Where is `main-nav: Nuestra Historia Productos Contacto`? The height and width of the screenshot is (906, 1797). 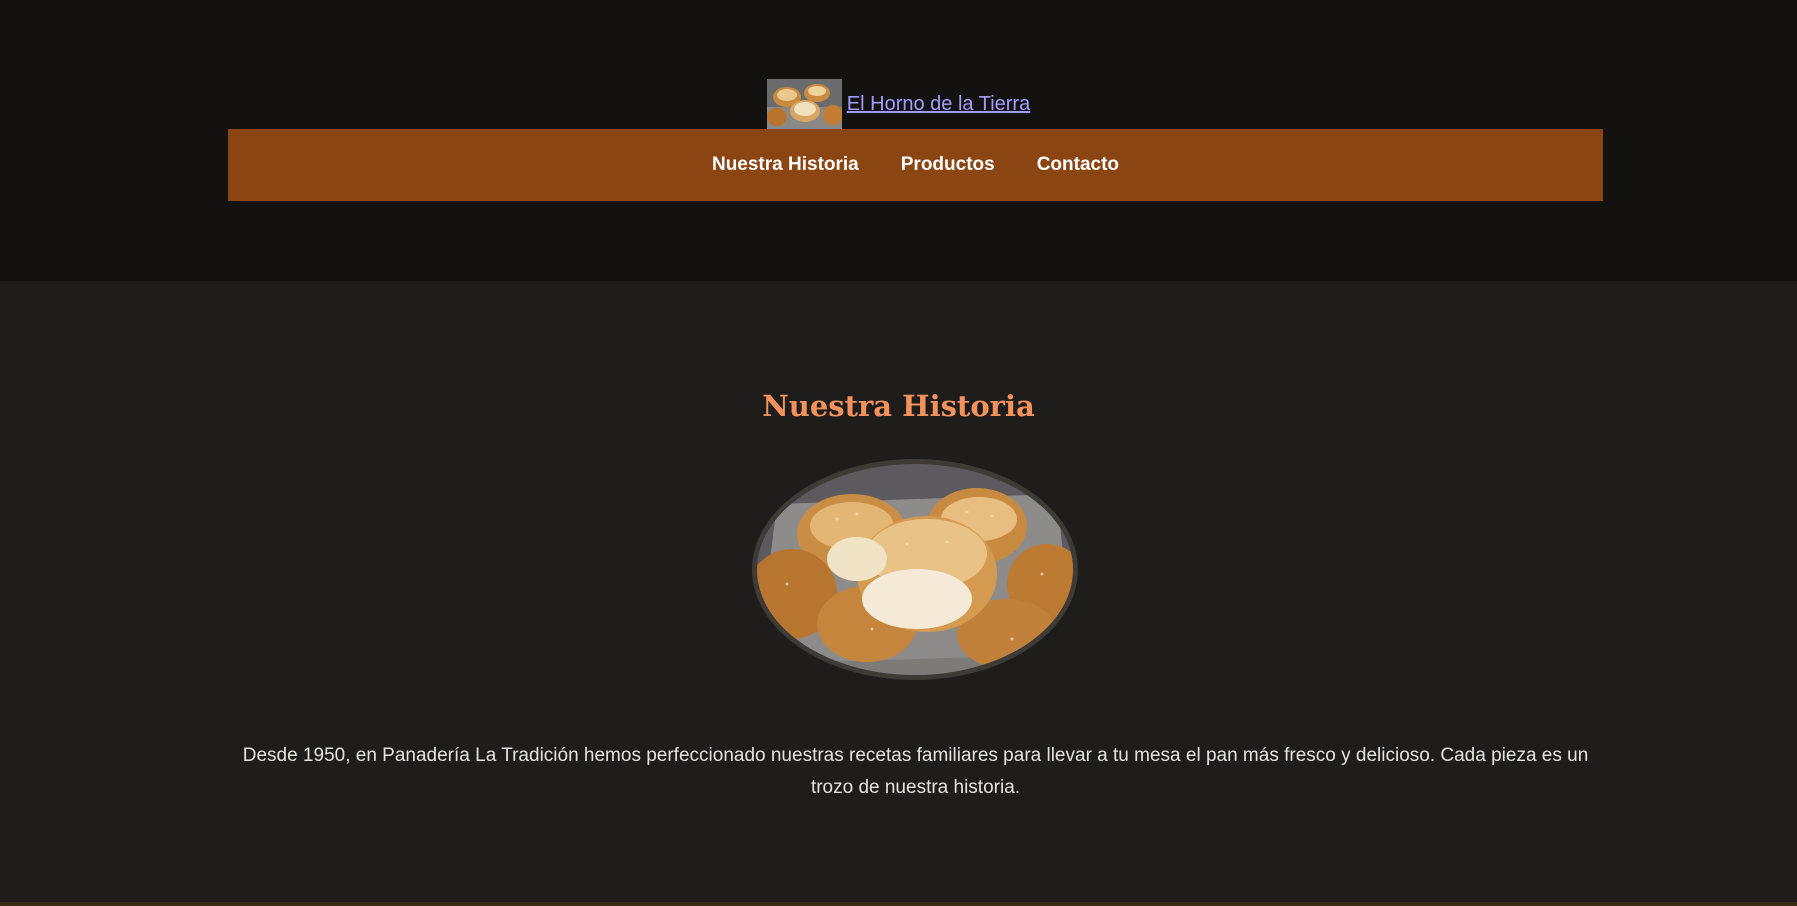
main-nav: Nuestra Historia Productos Contacto is located at coordinates (915, 165).